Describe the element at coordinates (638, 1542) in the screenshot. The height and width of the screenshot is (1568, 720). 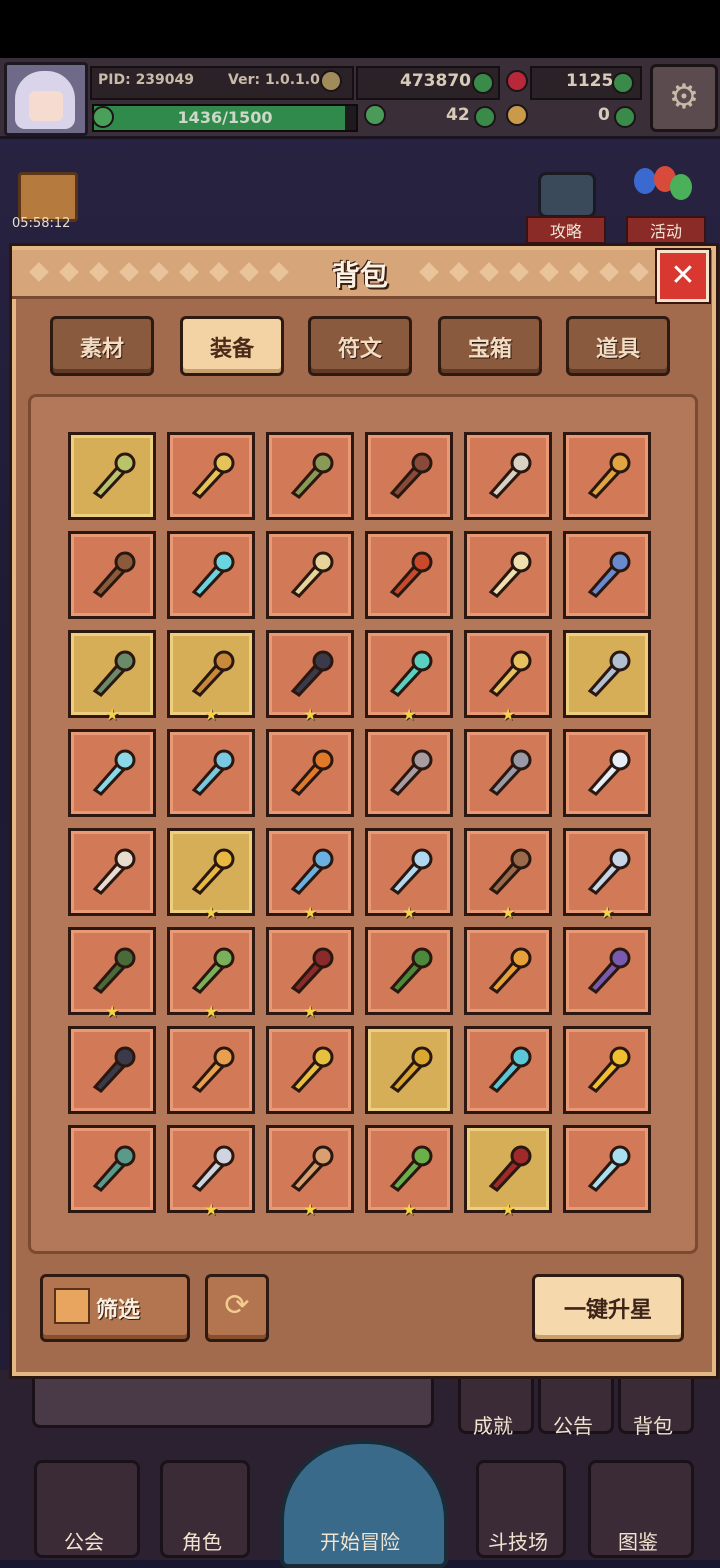
I see `codex-label: 图鉴` at that location.